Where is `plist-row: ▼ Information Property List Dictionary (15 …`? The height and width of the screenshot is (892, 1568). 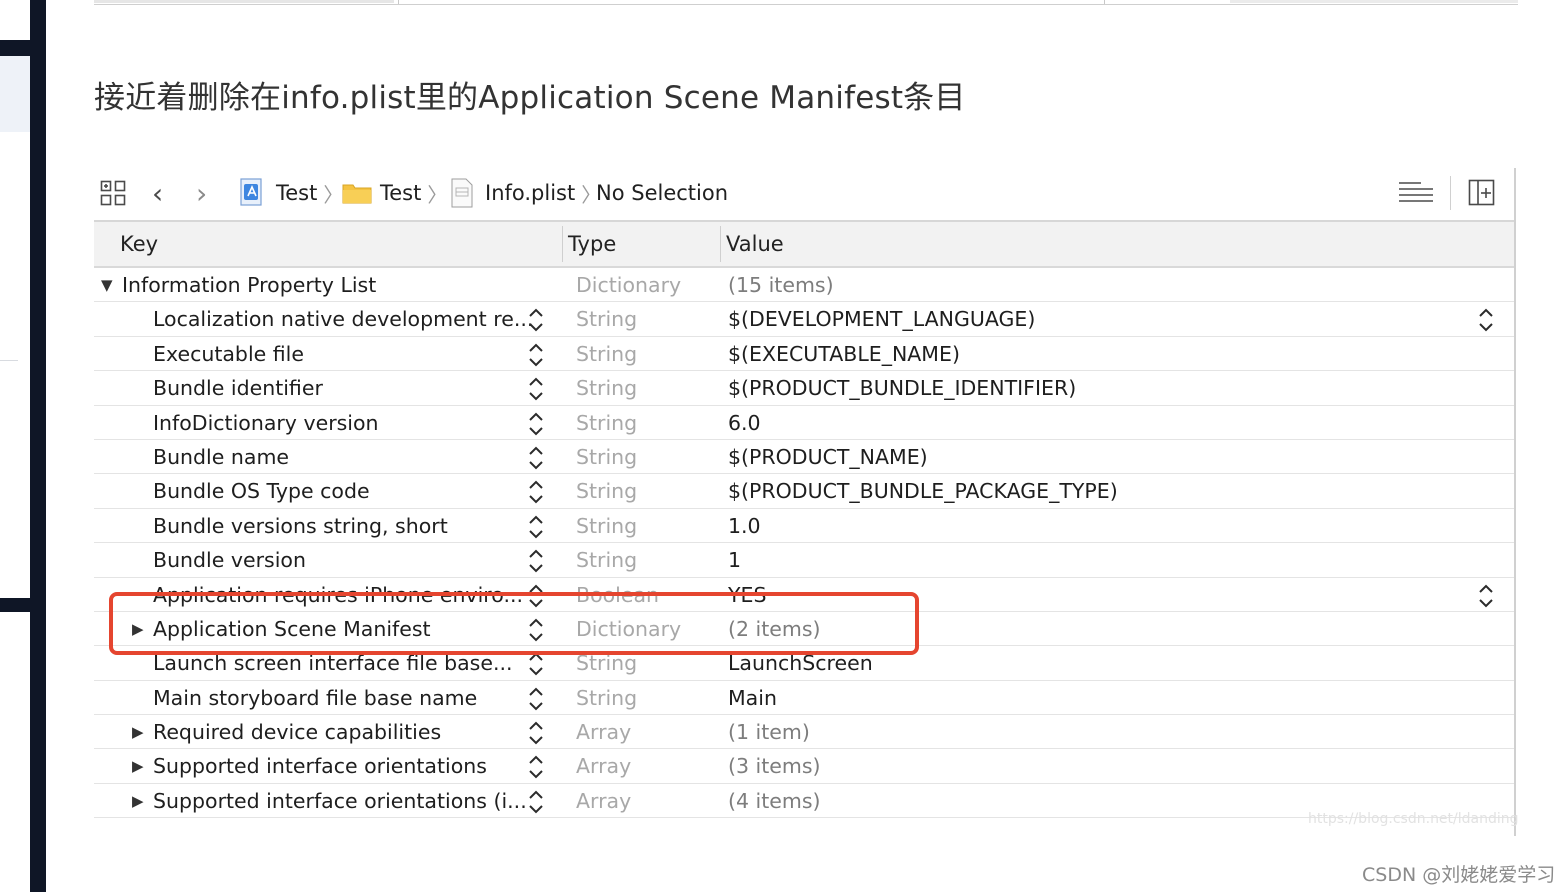 plist-row: ▼ Information Property List Dictionary (15 … is located at coordinates (805, 285).